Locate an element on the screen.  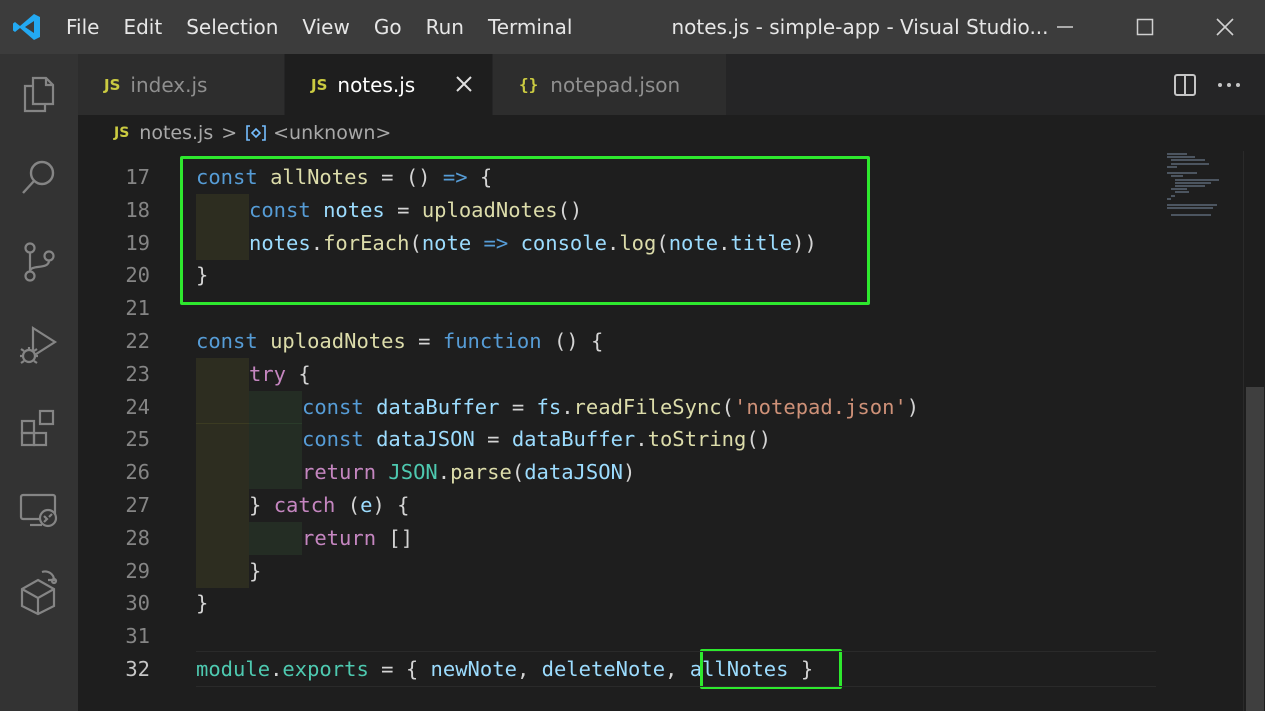
code-line: 26 return JSON.parse(dataJSON) is located at coordinates (618, 473).